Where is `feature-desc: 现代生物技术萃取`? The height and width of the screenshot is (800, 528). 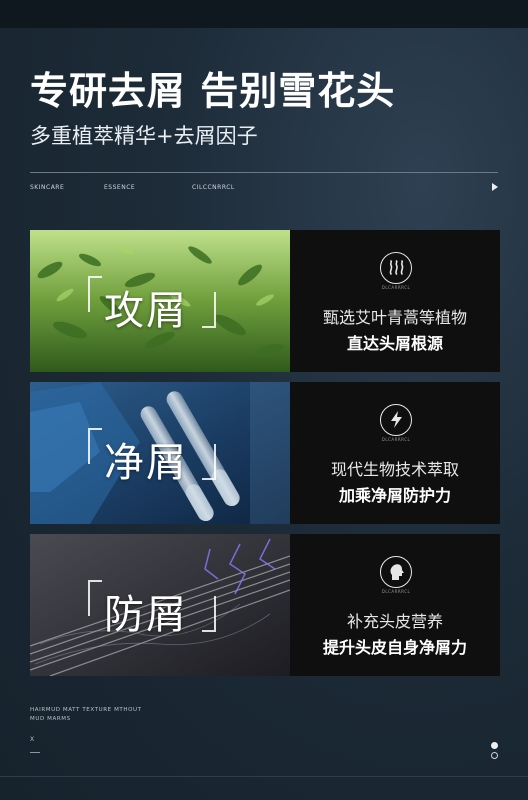
feature-desc: 现代生物技术萃取 is located at coordinates (394, 469).